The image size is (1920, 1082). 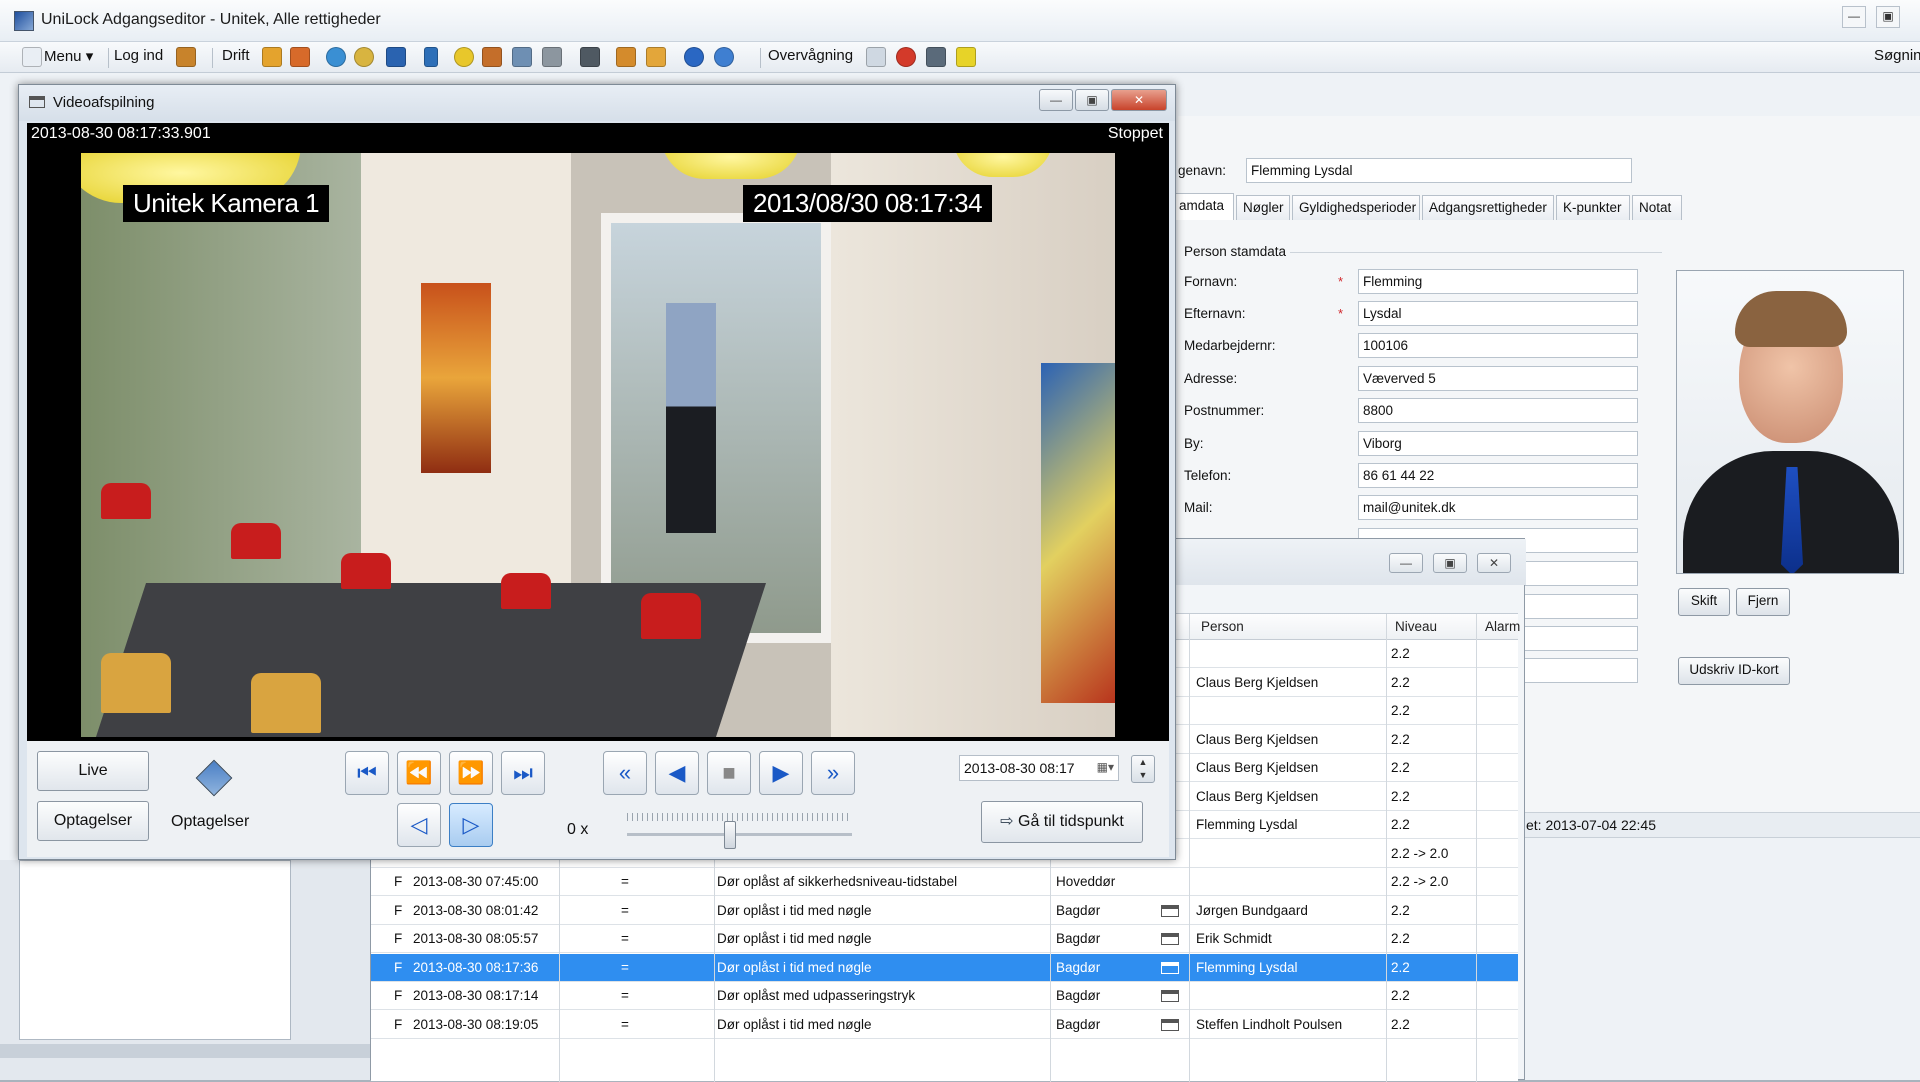 What do you see at coordinates (1247, 824) in the screenshot?
I see `cell-person: Flemming Lysdal` at bounding box center [1247, 824].